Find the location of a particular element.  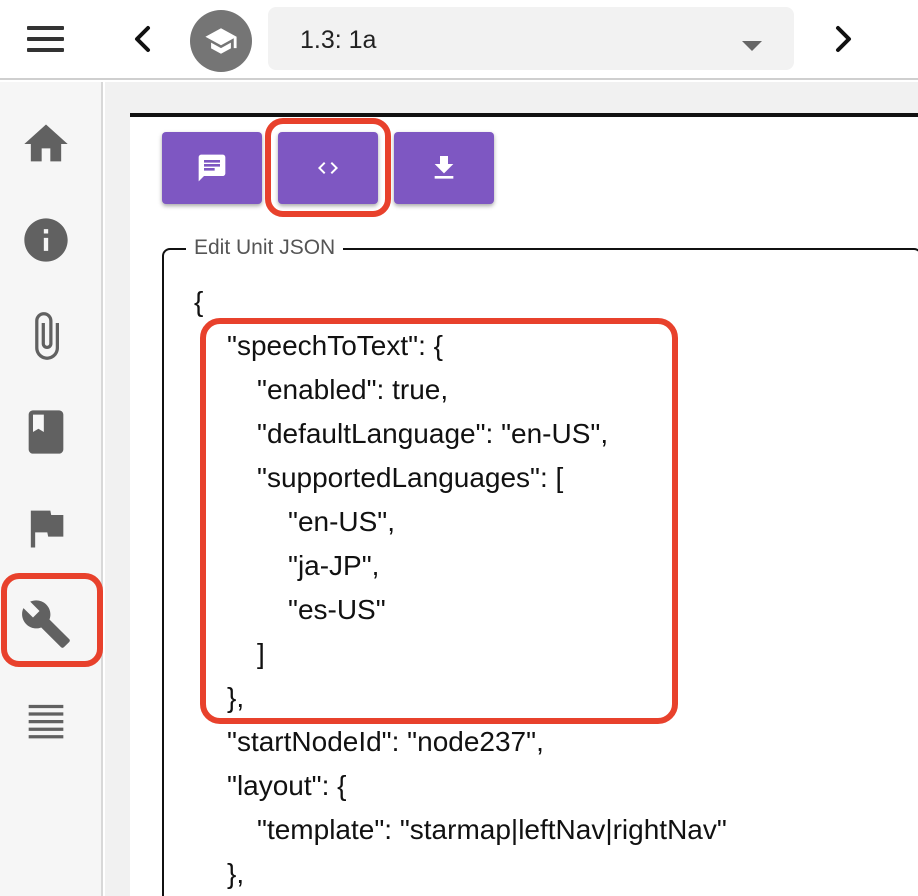

book-icon is located at coordinates (46, 432).